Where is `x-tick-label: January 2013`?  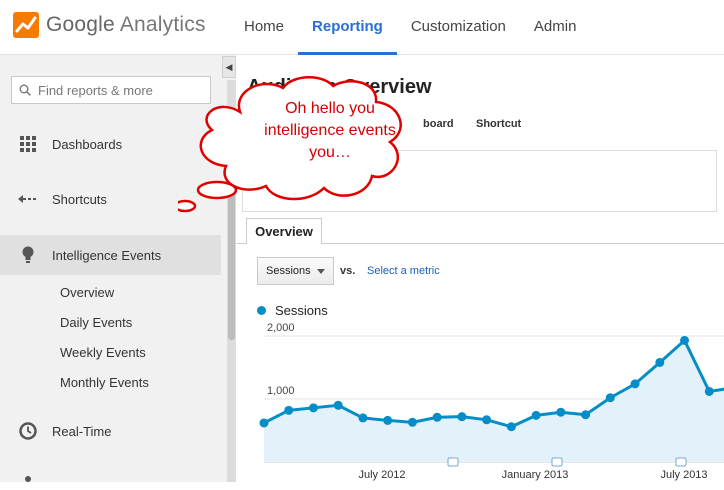 x-tick-label: January 2013 is located at coordinates (535, 475).